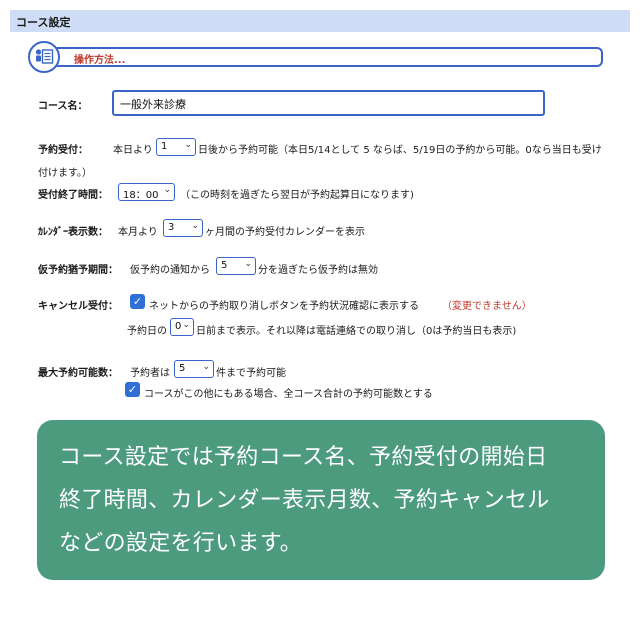  Describe the element at coordinates (150, 373) in the screenshot. I see `max-reservations-prefix: 予約者は` at that location.